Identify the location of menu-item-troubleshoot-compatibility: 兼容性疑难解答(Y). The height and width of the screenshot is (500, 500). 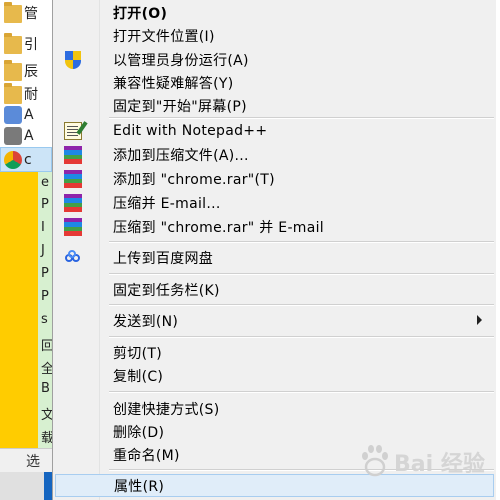
(274, 82).